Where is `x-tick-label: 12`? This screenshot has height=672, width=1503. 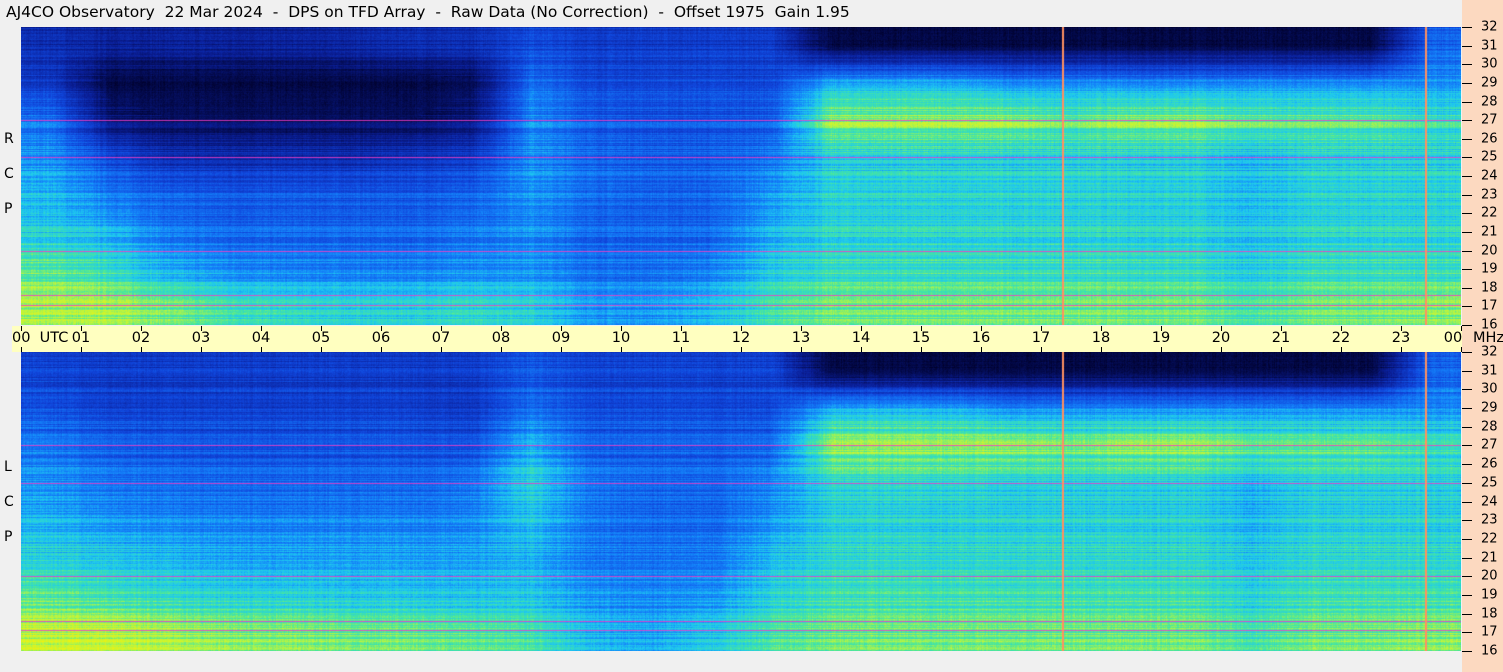 x-tick-label: 12 is located at coordinates (741, 338).